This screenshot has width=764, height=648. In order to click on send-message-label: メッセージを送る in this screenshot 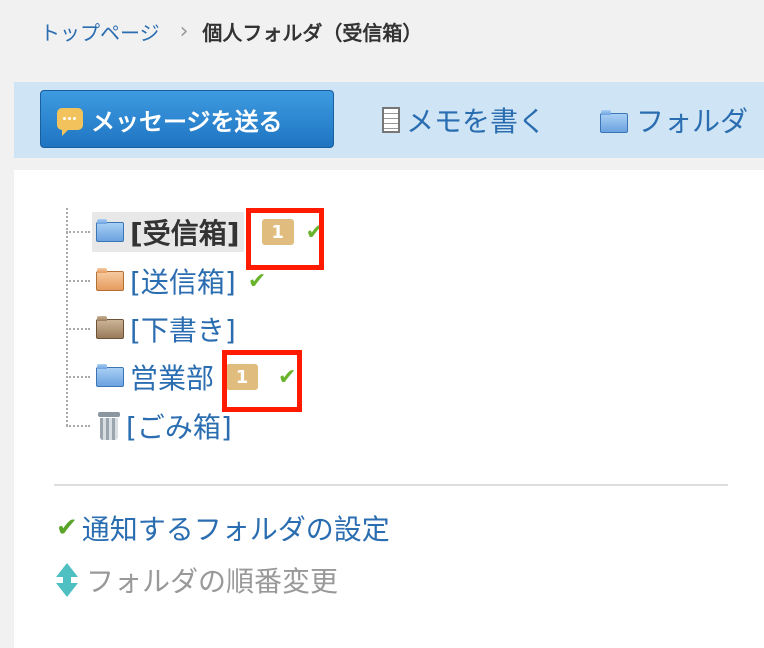, I will do `click(187, 121)`.